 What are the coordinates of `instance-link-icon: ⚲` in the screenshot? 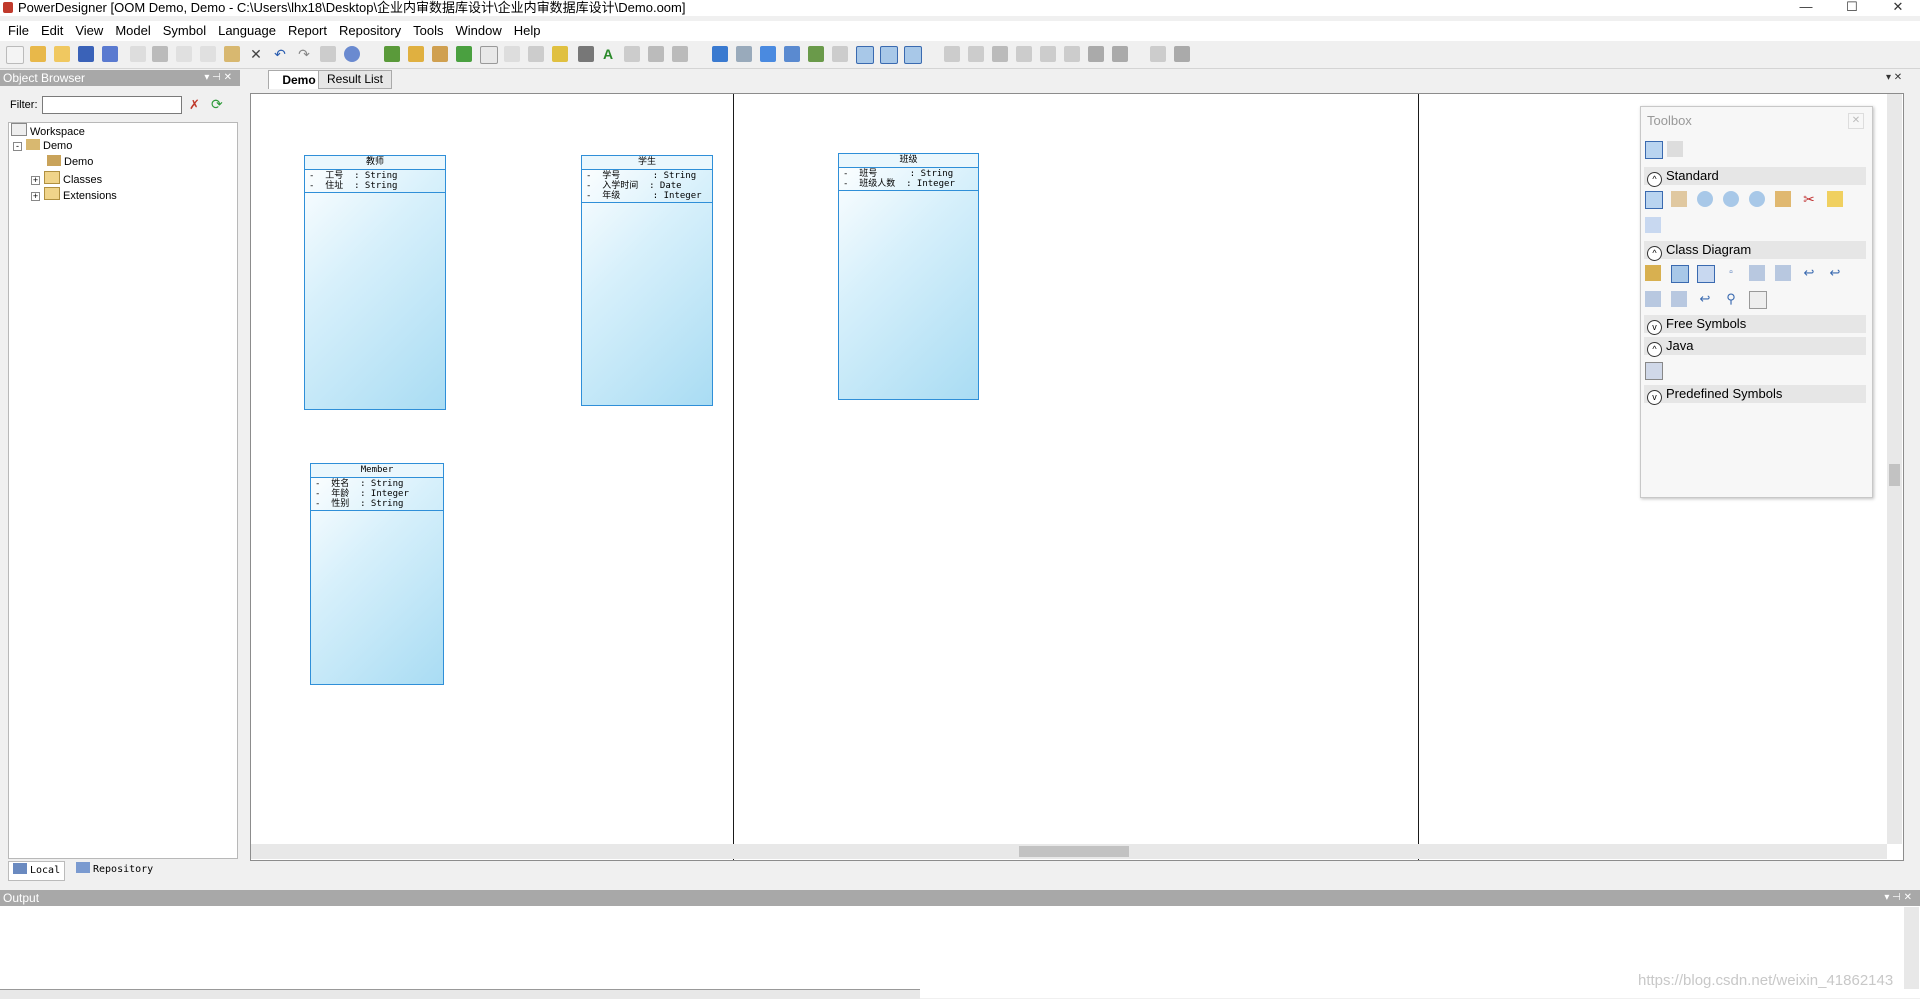 It's located at (1731, 299).